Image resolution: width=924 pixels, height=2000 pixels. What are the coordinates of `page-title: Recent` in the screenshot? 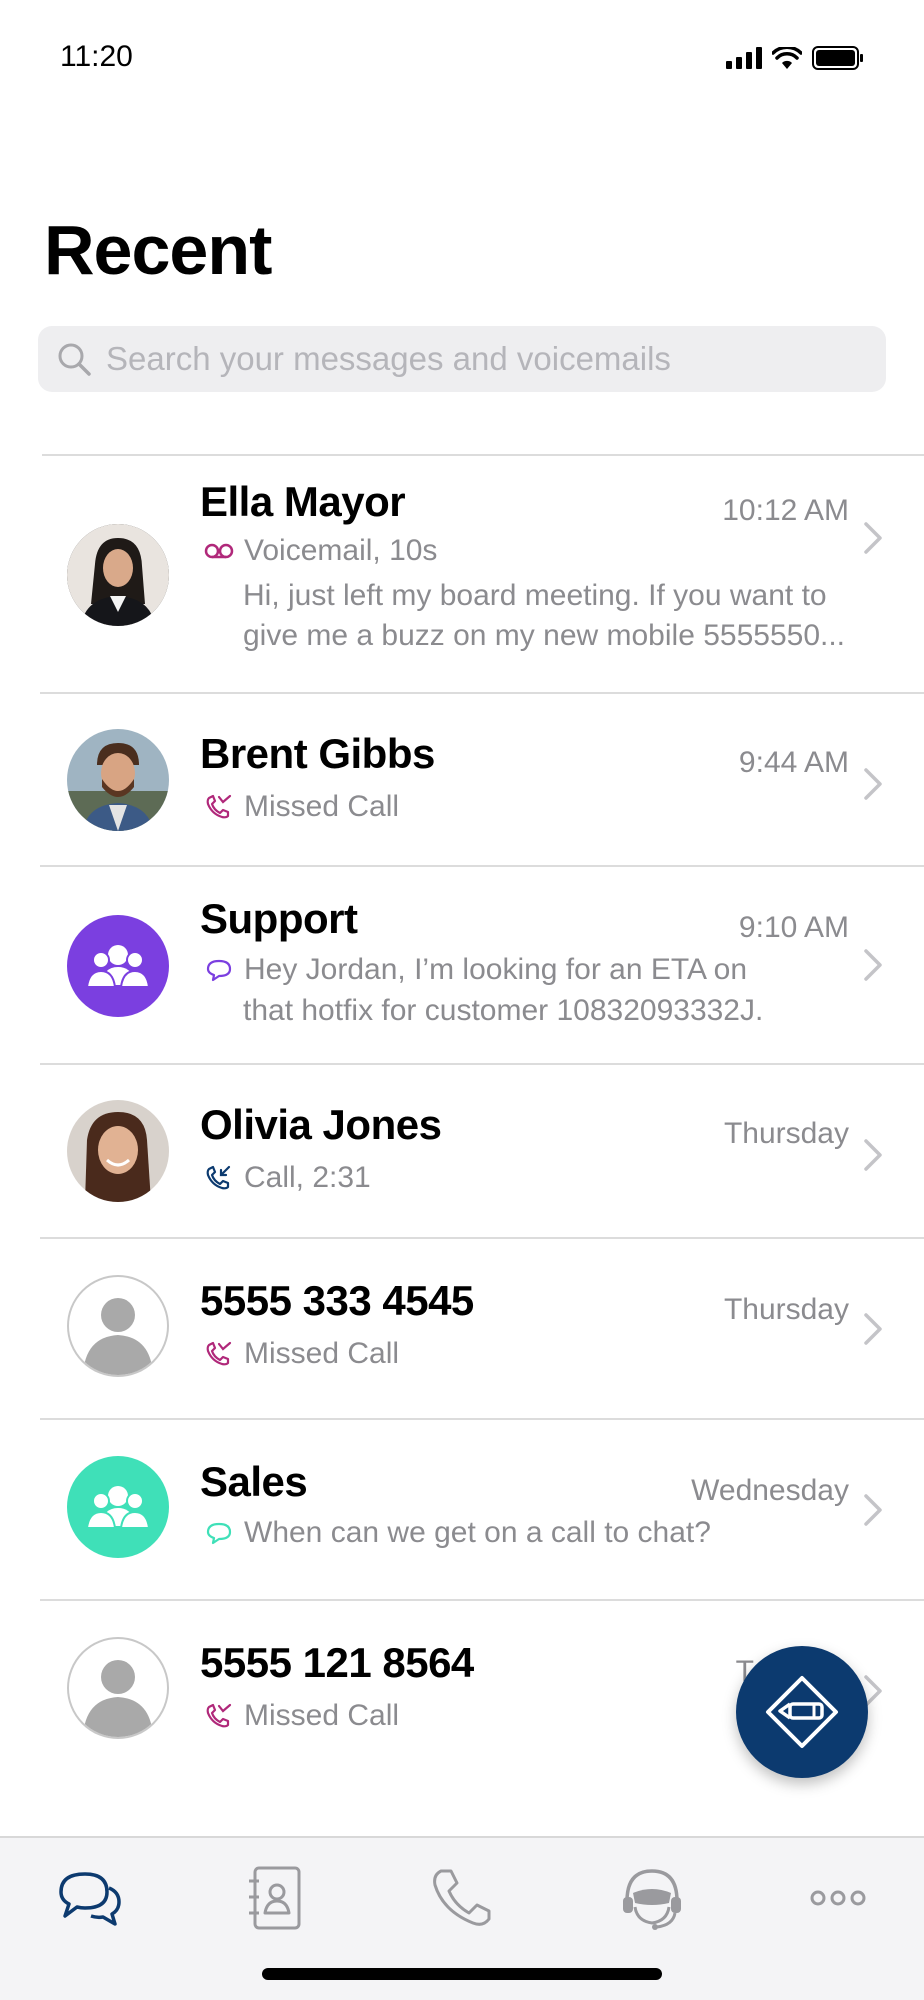 It's located at (158, 250).